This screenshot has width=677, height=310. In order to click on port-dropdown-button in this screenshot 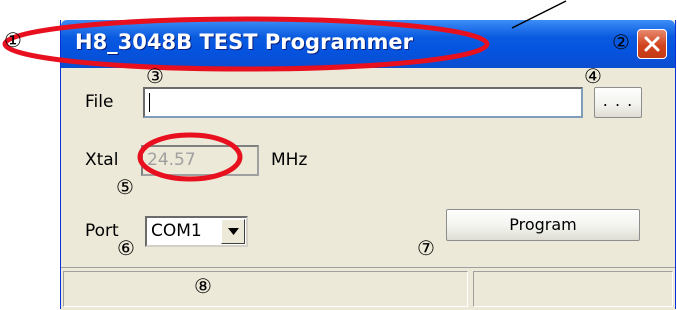, I will do `click(233, 231)`.